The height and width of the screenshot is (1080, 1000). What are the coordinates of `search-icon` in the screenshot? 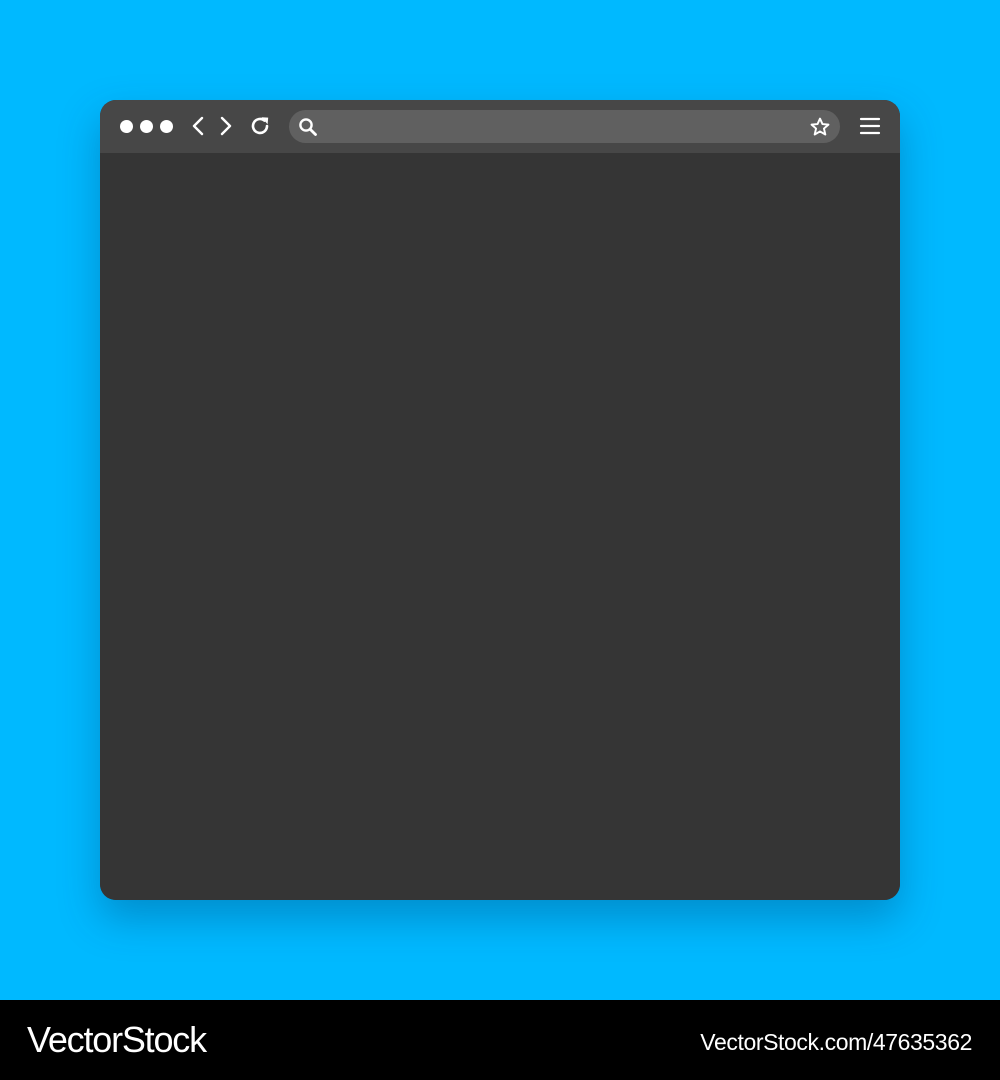 It's located at (308, 127).